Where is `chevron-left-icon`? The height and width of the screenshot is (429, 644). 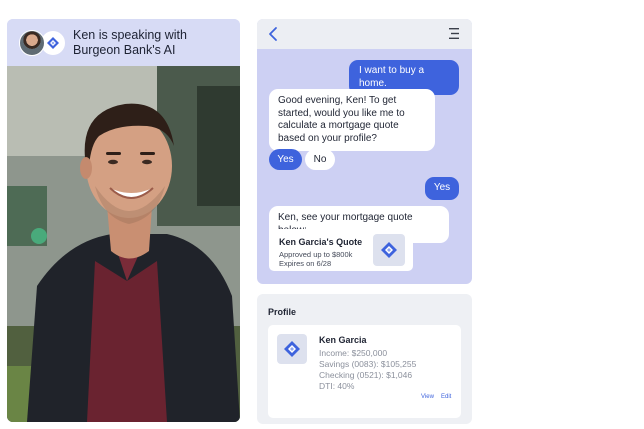
chevron-left-icon is located at coordinates (273, 34).